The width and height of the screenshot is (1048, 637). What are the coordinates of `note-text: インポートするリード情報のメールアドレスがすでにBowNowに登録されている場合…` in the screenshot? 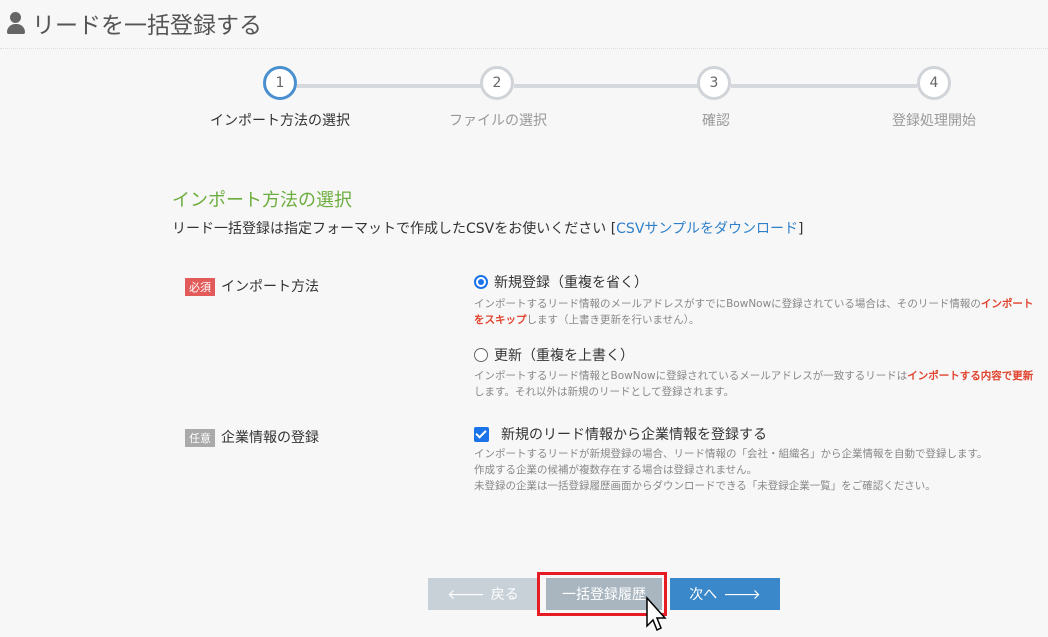 It's located at (727, 304).